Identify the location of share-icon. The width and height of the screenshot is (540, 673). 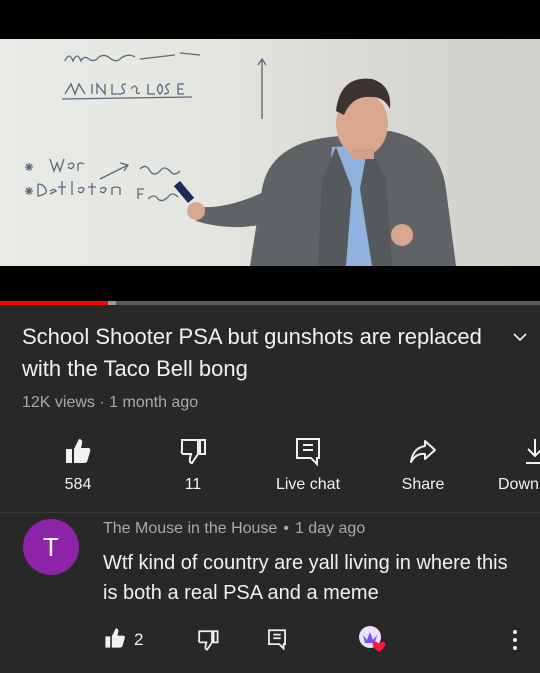
(423, 451).